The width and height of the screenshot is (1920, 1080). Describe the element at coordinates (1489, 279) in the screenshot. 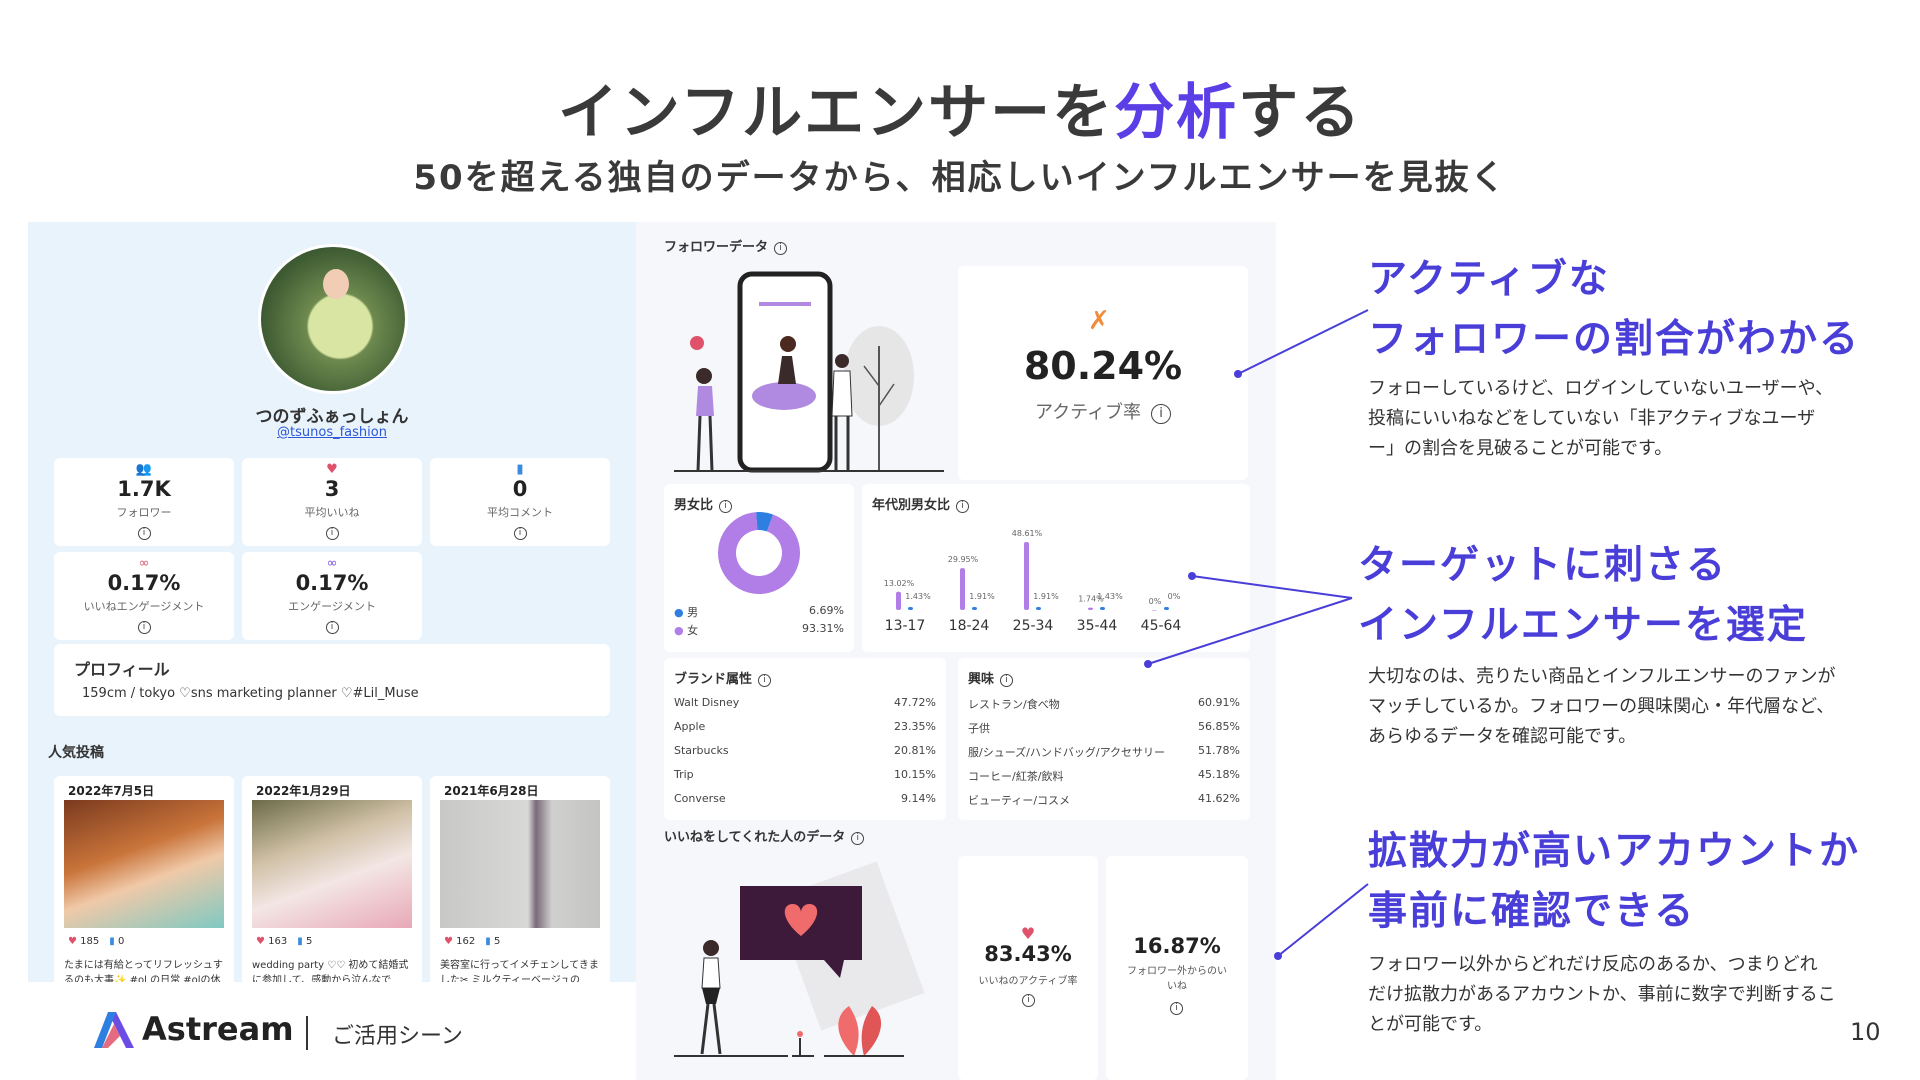

I see `heading-line: アクティブな` at that location.